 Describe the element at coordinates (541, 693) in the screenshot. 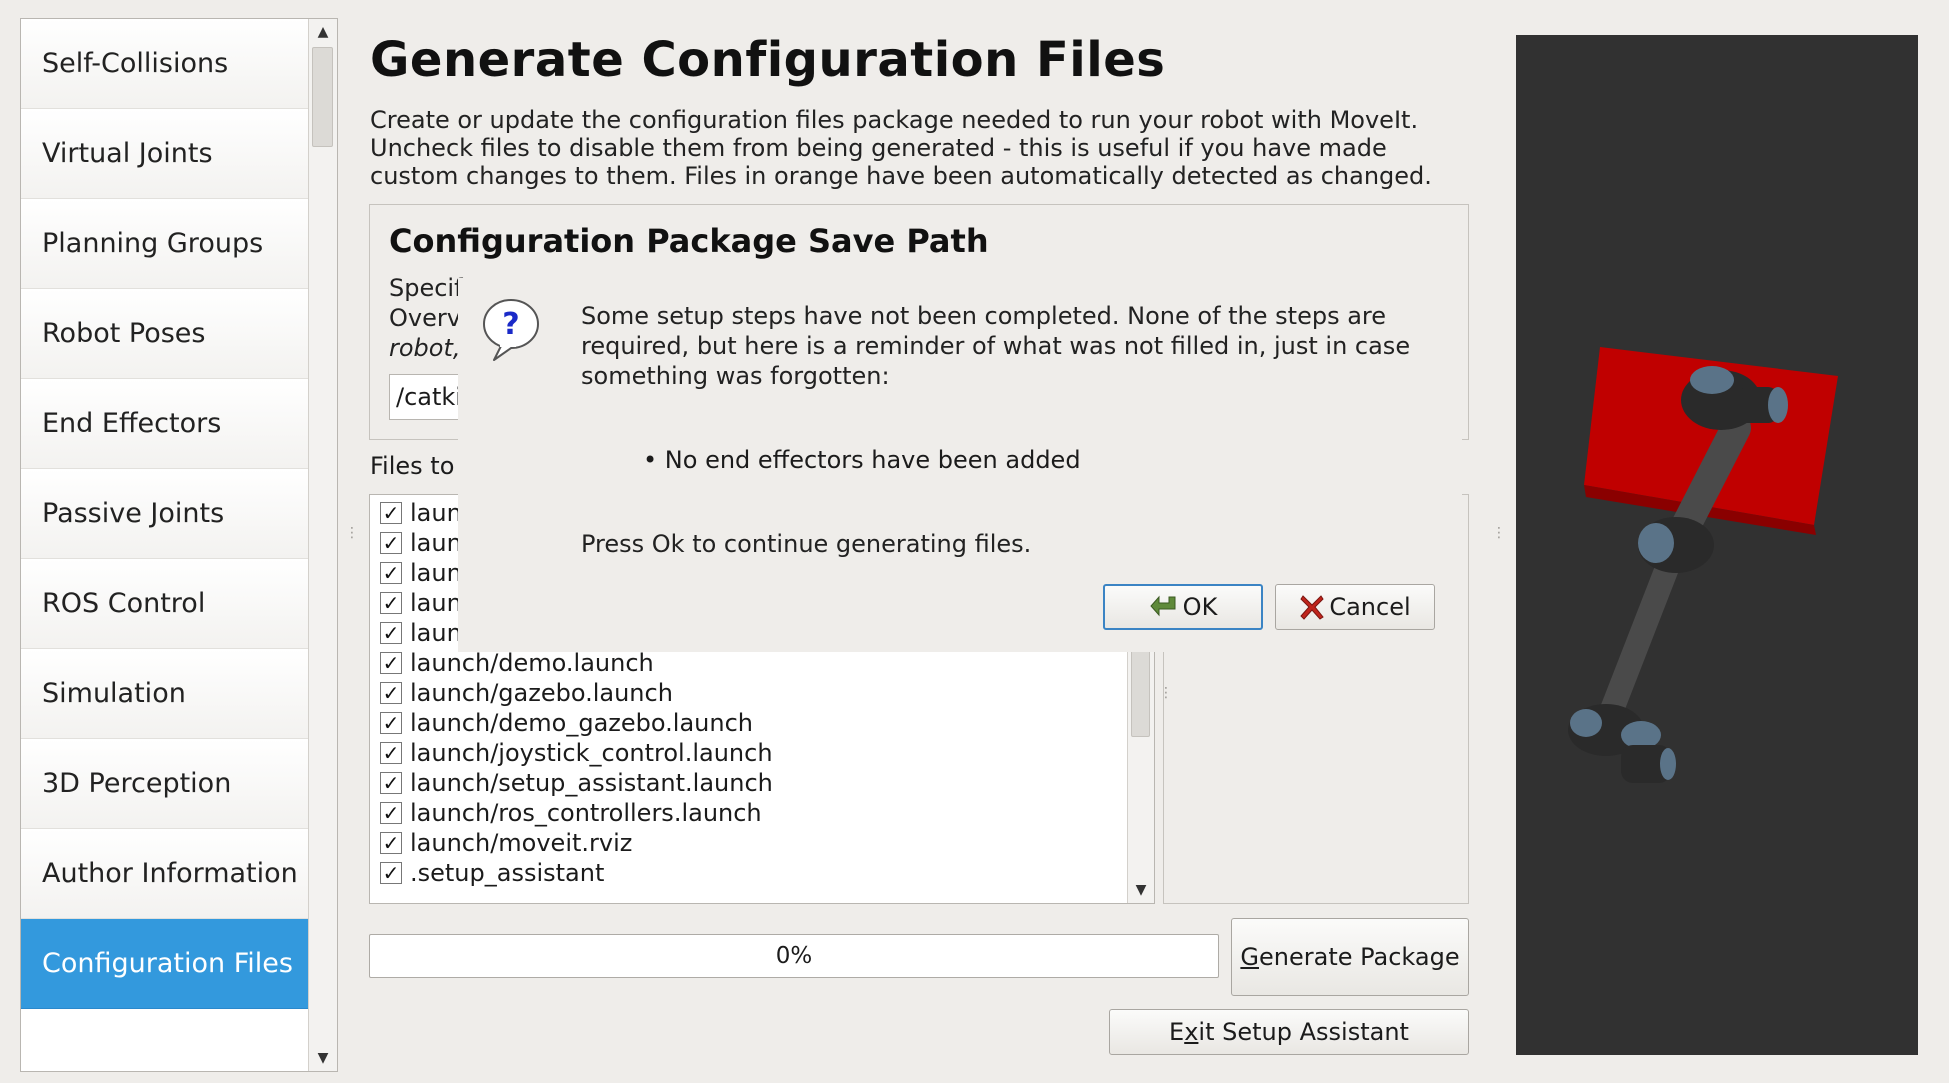

I see `file-name: launch/gazebo.launch` at that location.